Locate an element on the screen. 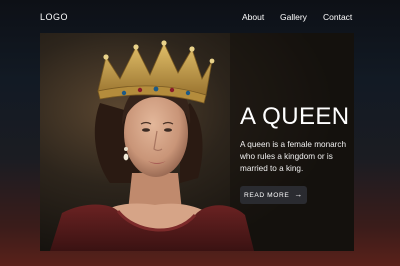 This screenshot has width=400, height=266. read-more-button: READ MORE → is located at coordinates (273, 195).